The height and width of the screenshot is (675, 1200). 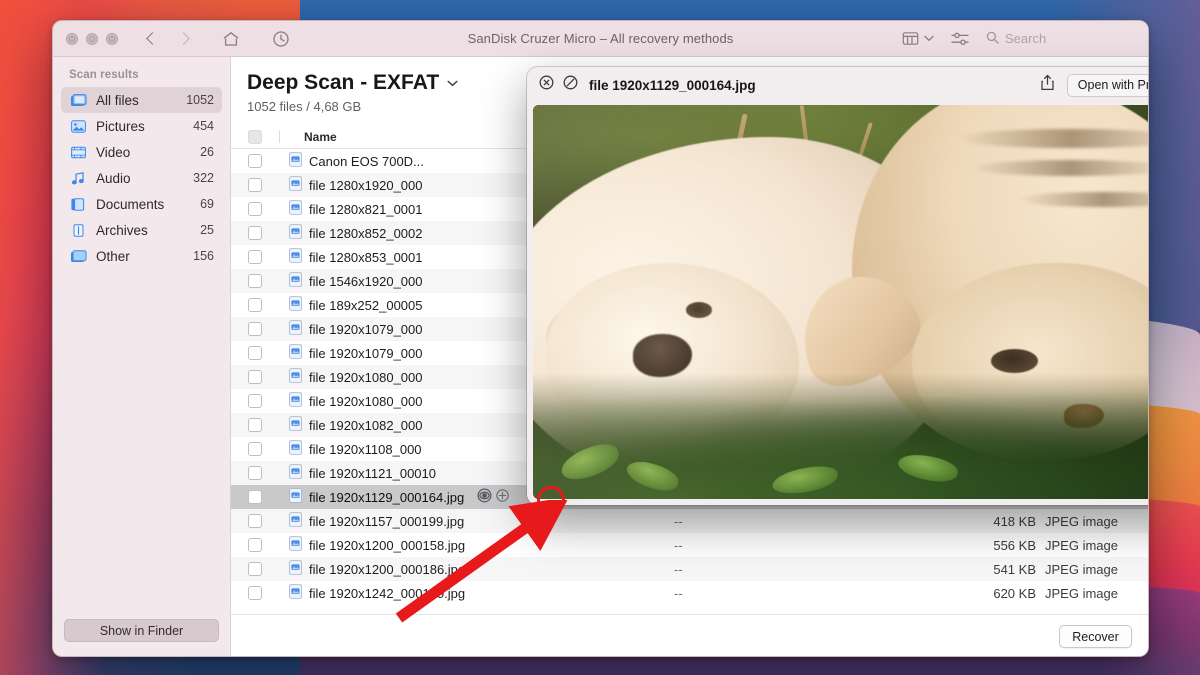 I want to click on row-actions, so click(x=493, y=497).